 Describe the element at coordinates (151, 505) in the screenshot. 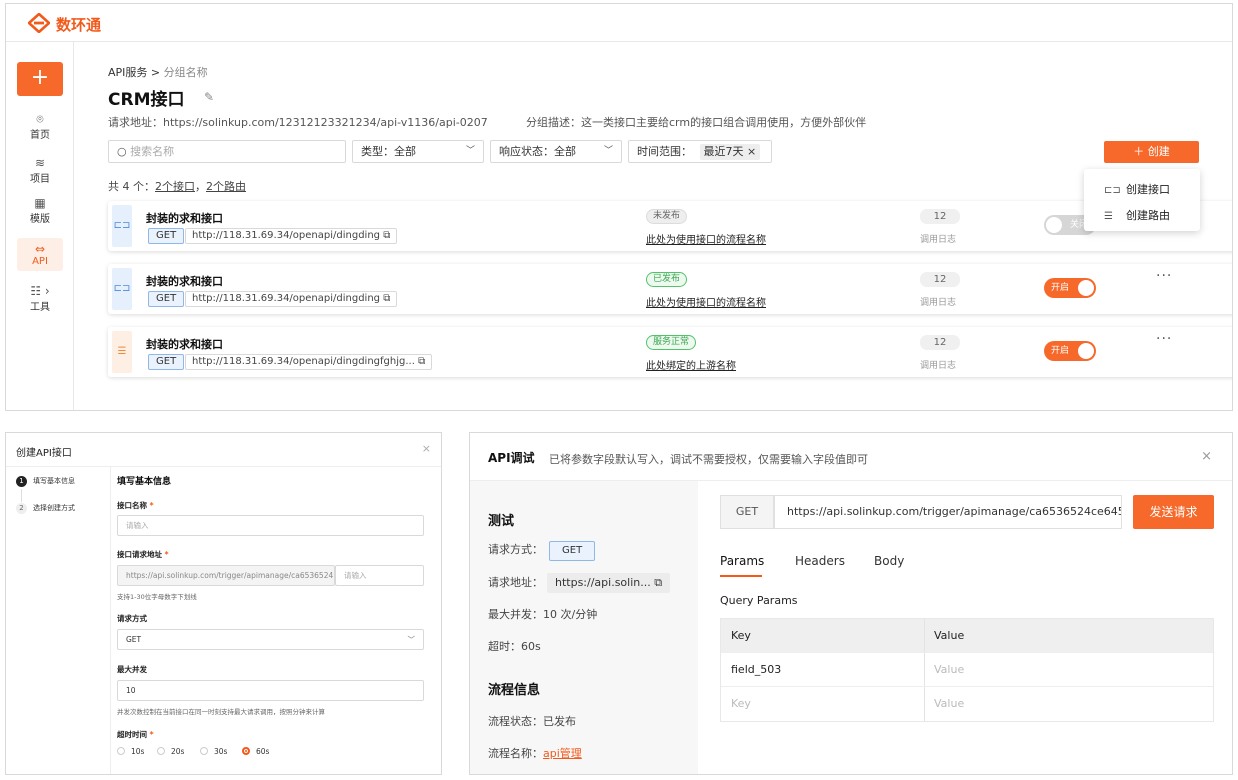

I see `required-mark: *` at that location.